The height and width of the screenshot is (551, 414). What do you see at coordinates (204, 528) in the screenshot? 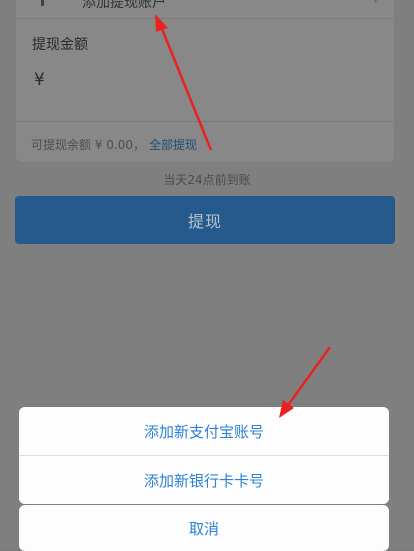
I see `cancel-button: 取消` at bounding box center [204, 528].